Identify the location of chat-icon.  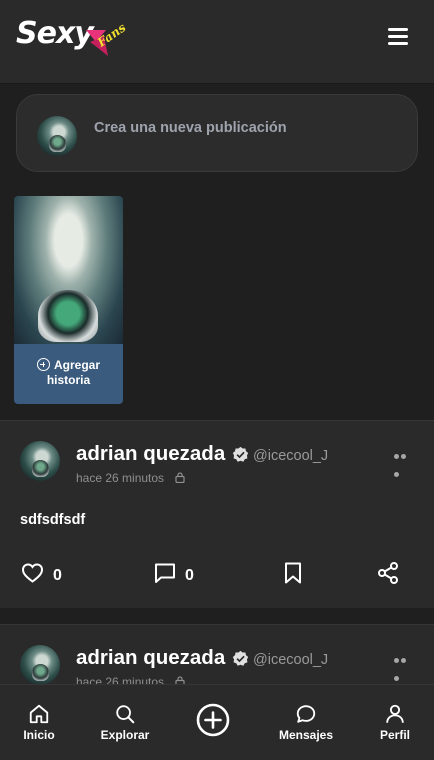
(306, 714).